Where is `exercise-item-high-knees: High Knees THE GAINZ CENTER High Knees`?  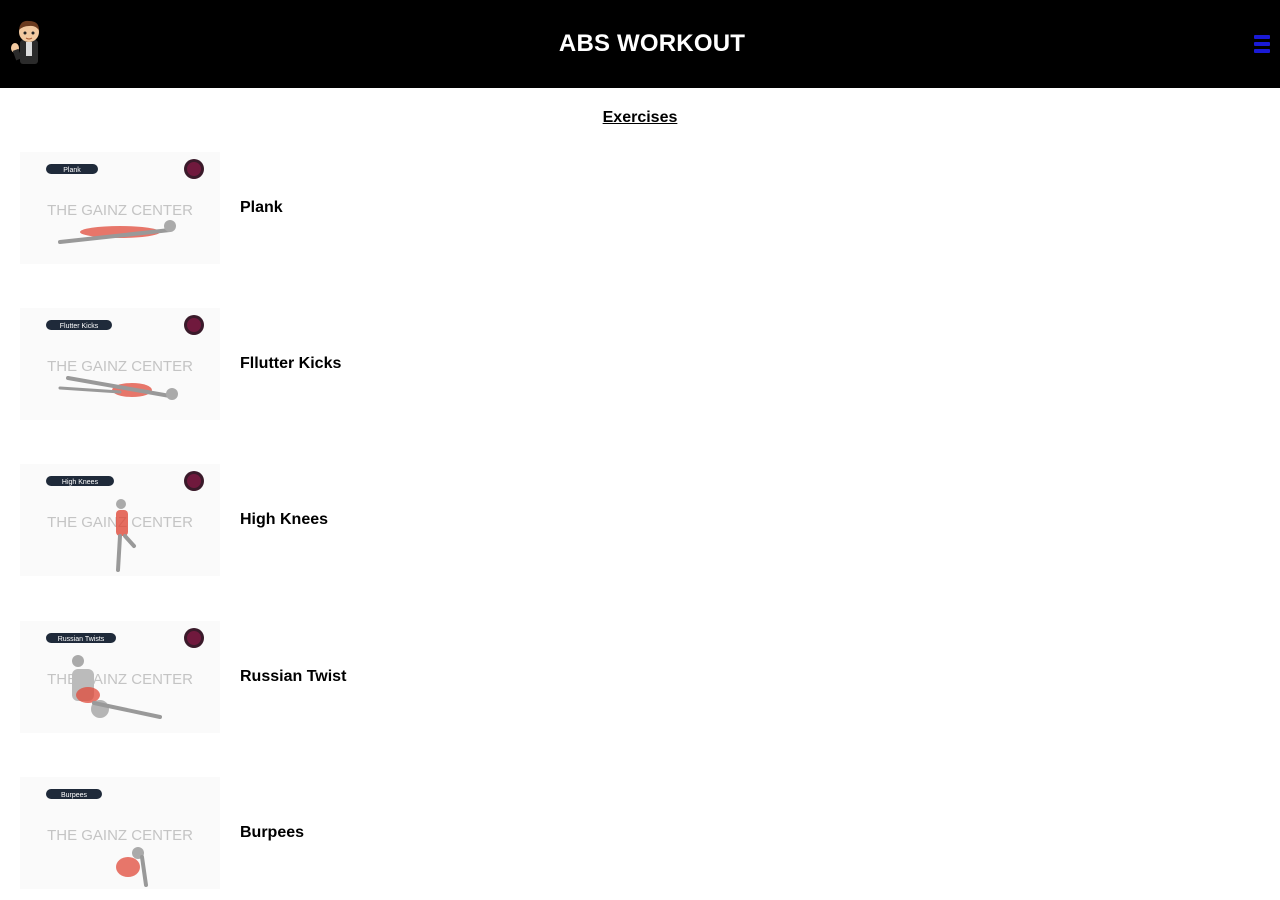
exercise-item-high-knees: High Knees THE GAINZ CENTER High Knees is located at coordinates (174, 520).